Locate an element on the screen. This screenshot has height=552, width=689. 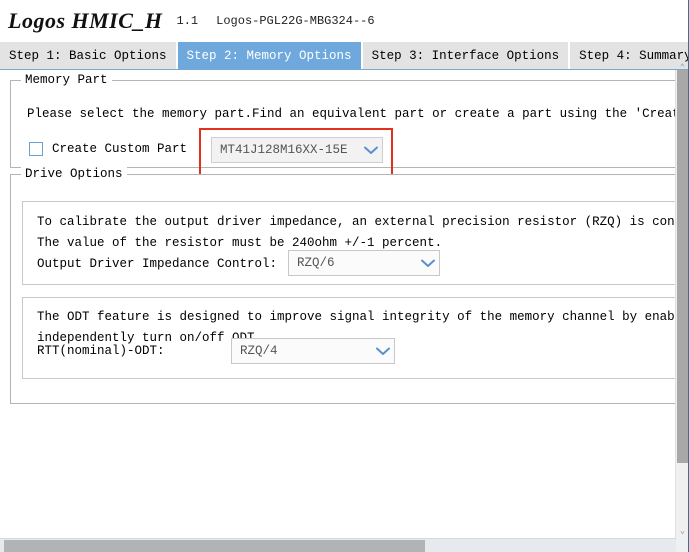
device-part-number: Logos-PGL22G-MBG324--6 is located at coordinates (295, 21).